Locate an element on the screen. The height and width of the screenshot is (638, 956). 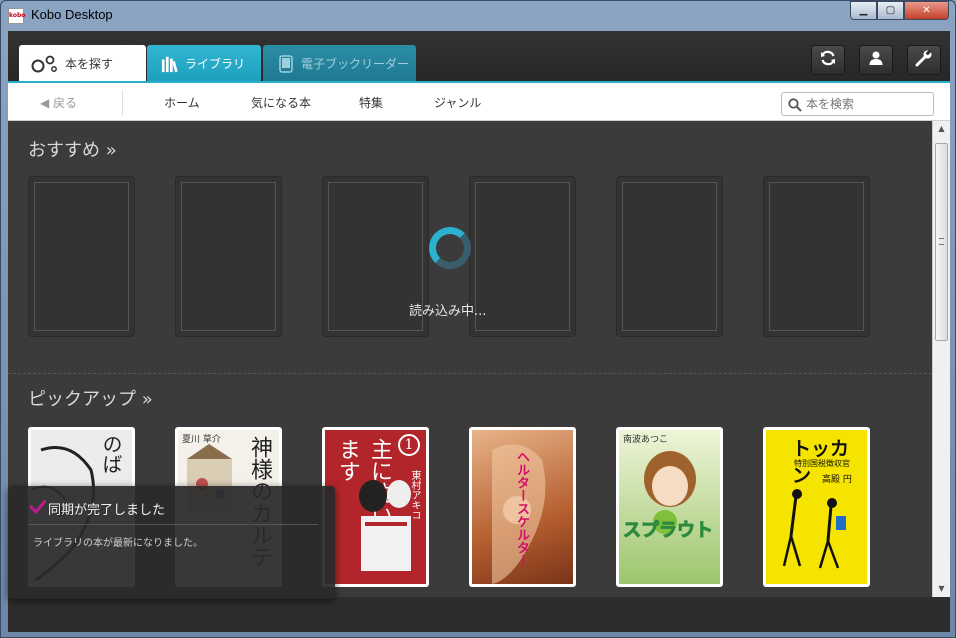
scroll-down-arrow-icon: ▼ is located at coordinates (941, 589).